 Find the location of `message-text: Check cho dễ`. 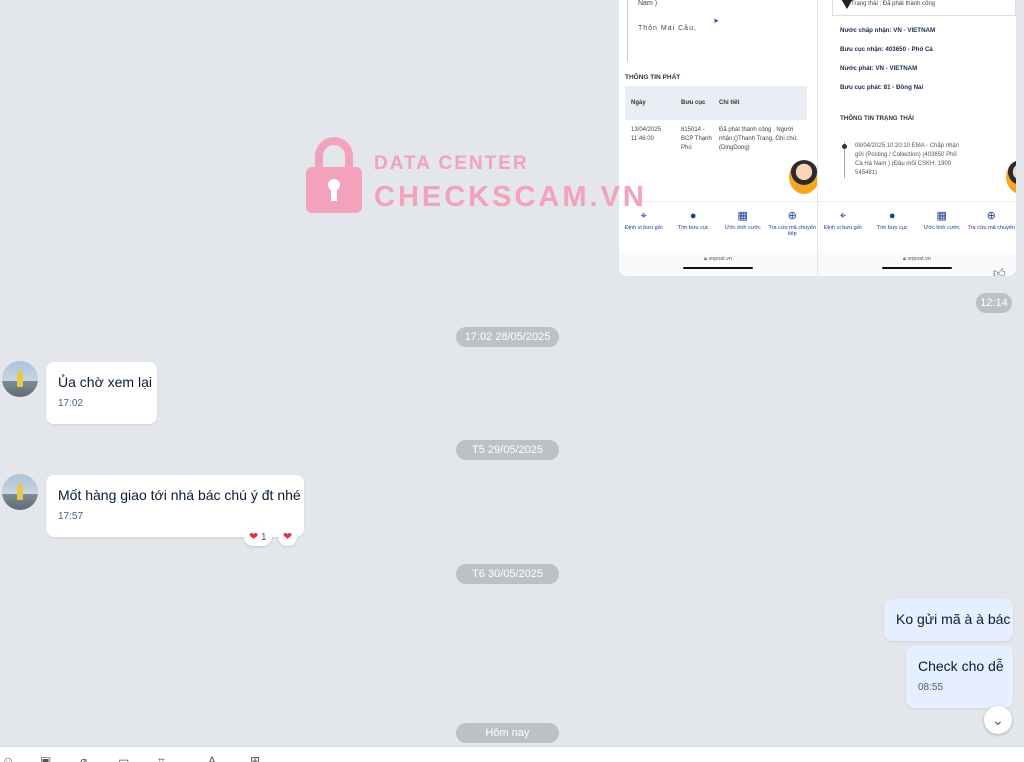

message-text: Check cho dễ is located at coordinates (961, 666).